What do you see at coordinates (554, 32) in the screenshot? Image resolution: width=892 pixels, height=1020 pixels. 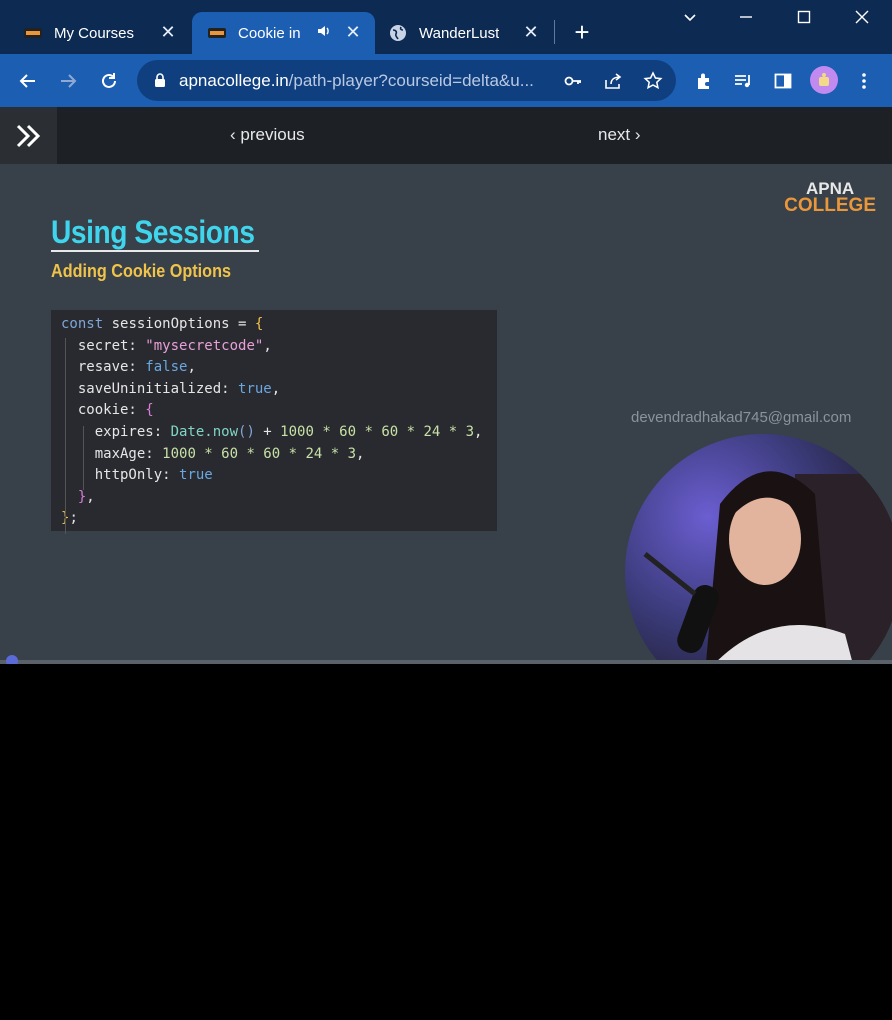 I see `tab-separator` at bounding box center [554, 32].